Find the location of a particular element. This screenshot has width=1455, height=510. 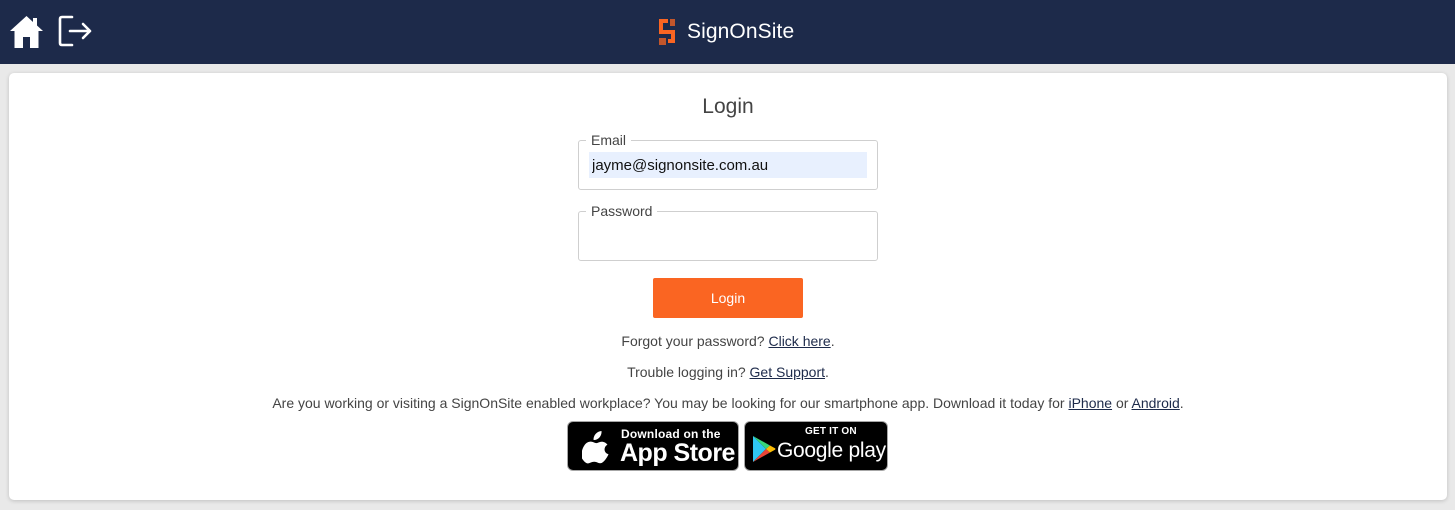

email-label: Email is located at coordinates (609, 140).